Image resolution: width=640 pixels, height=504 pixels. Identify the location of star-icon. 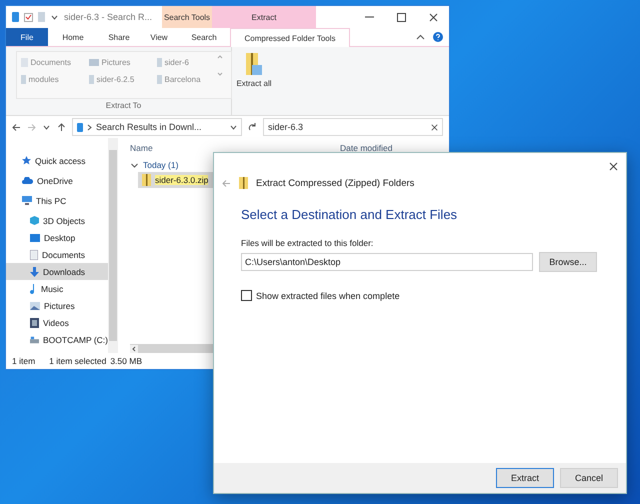
(26, 160).